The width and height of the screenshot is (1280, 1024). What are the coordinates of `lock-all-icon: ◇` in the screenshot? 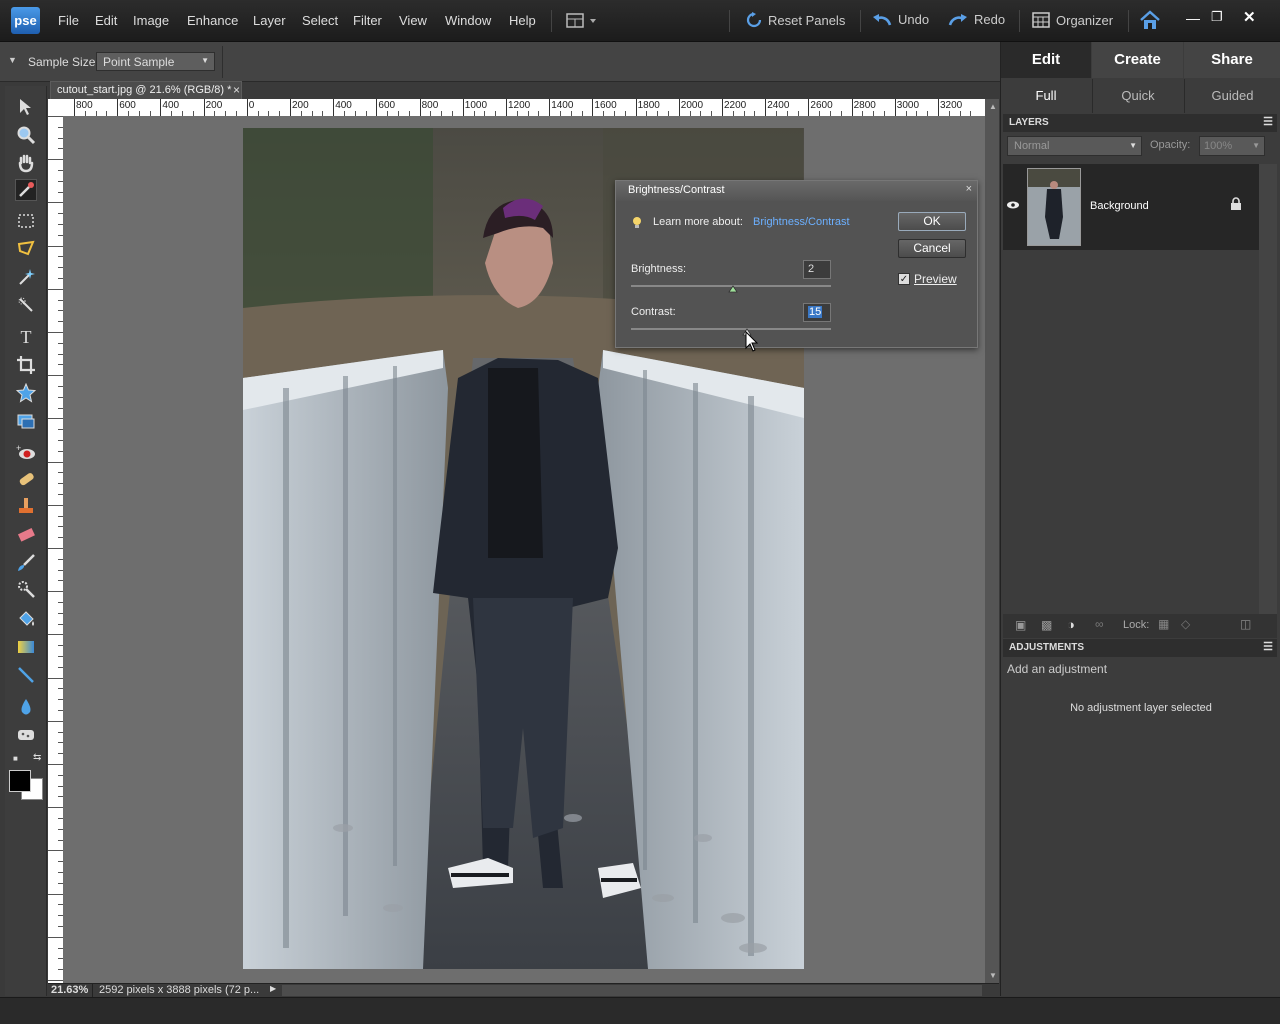 It's located at (1185, 624).